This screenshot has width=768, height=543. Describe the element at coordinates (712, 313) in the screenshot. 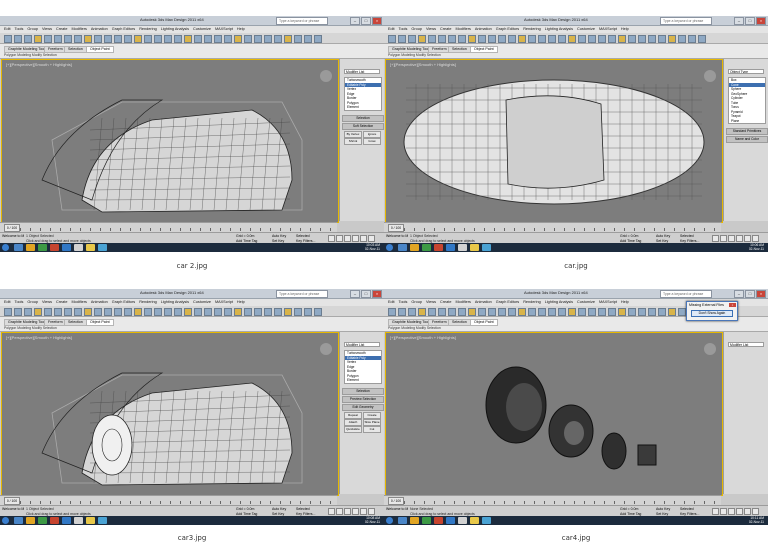

I see `dont-show-again-button: Don't Show Again` at that location.